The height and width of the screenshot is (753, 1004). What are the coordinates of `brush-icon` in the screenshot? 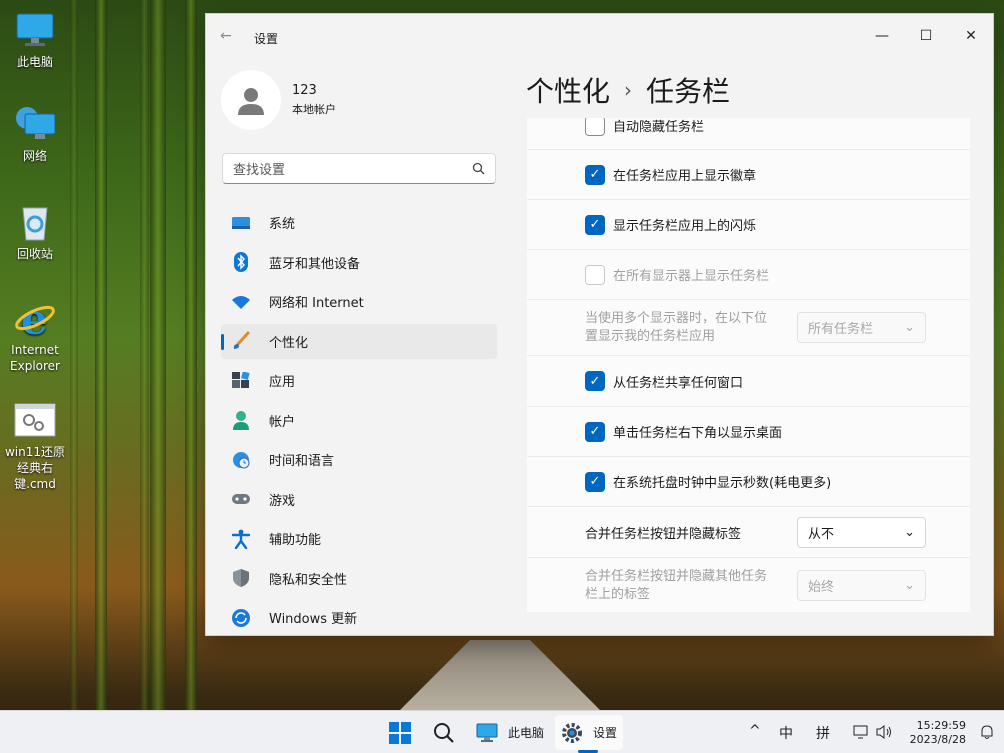 It's located at (241, 341).